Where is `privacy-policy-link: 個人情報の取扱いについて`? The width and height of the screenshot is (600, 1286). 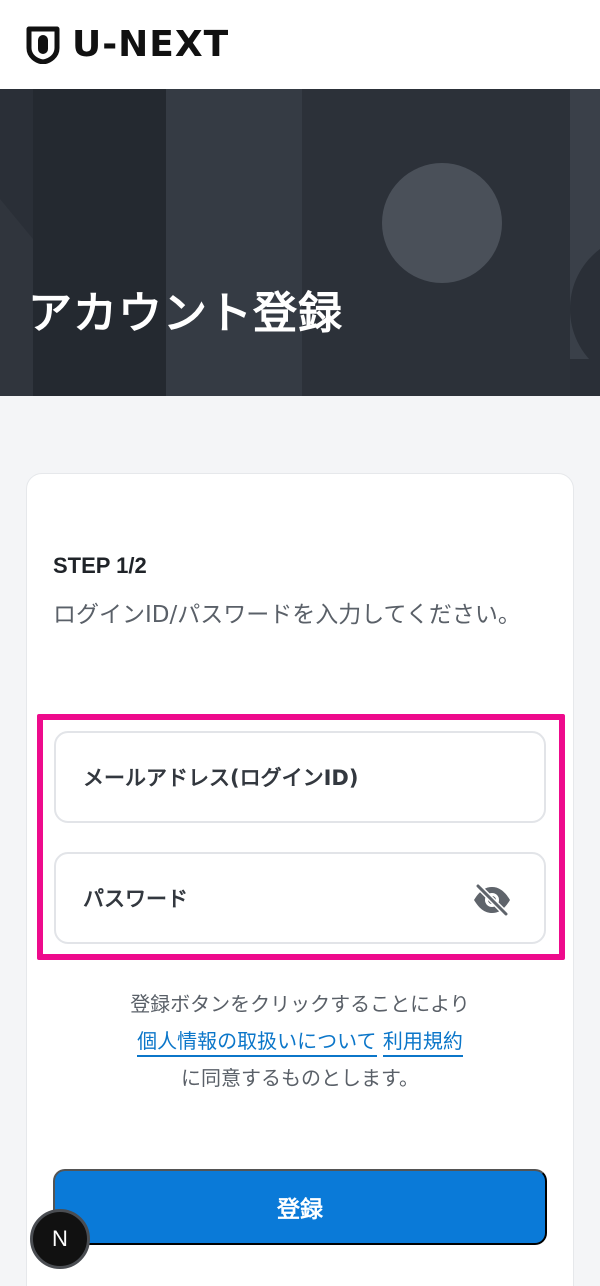 privacy-policy-link: 個人情報の取扱いについて is located at coordinates (257, 1043).